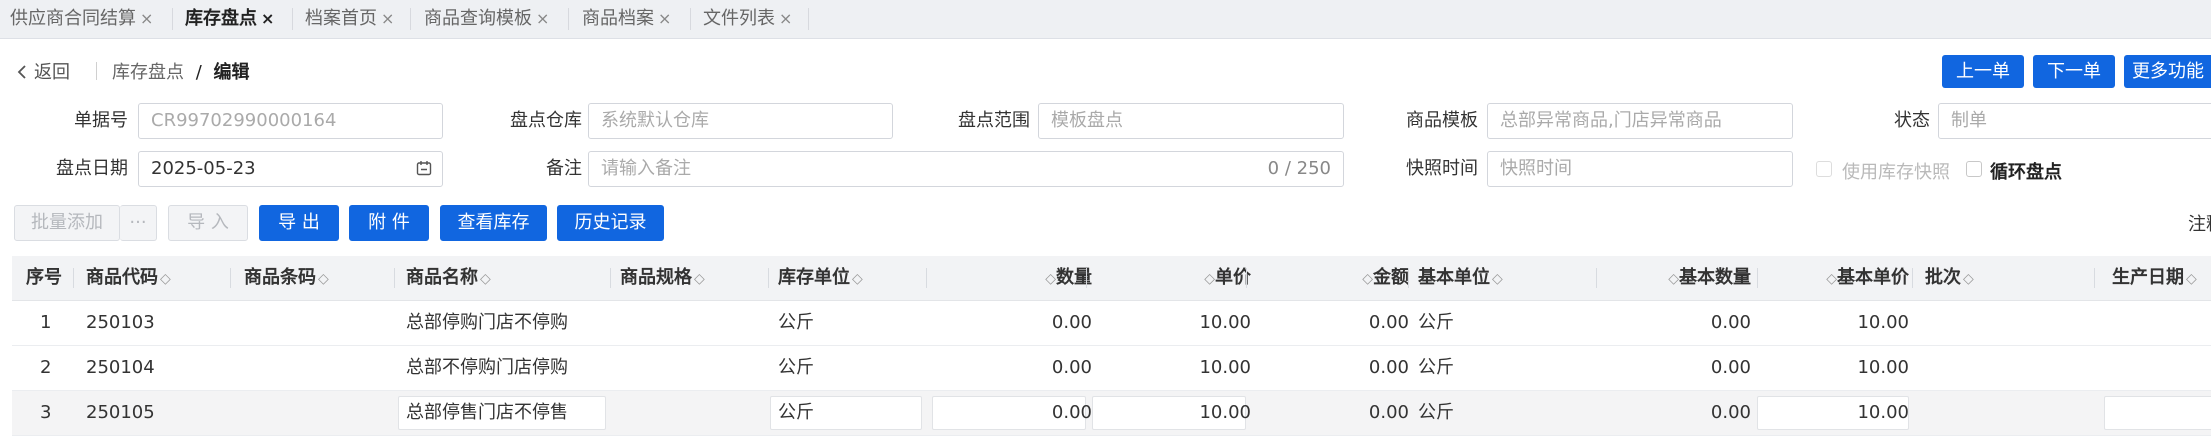 The height and width of the screenshot is (436, 2211). I want to click on header-divider, so click(96, 71).